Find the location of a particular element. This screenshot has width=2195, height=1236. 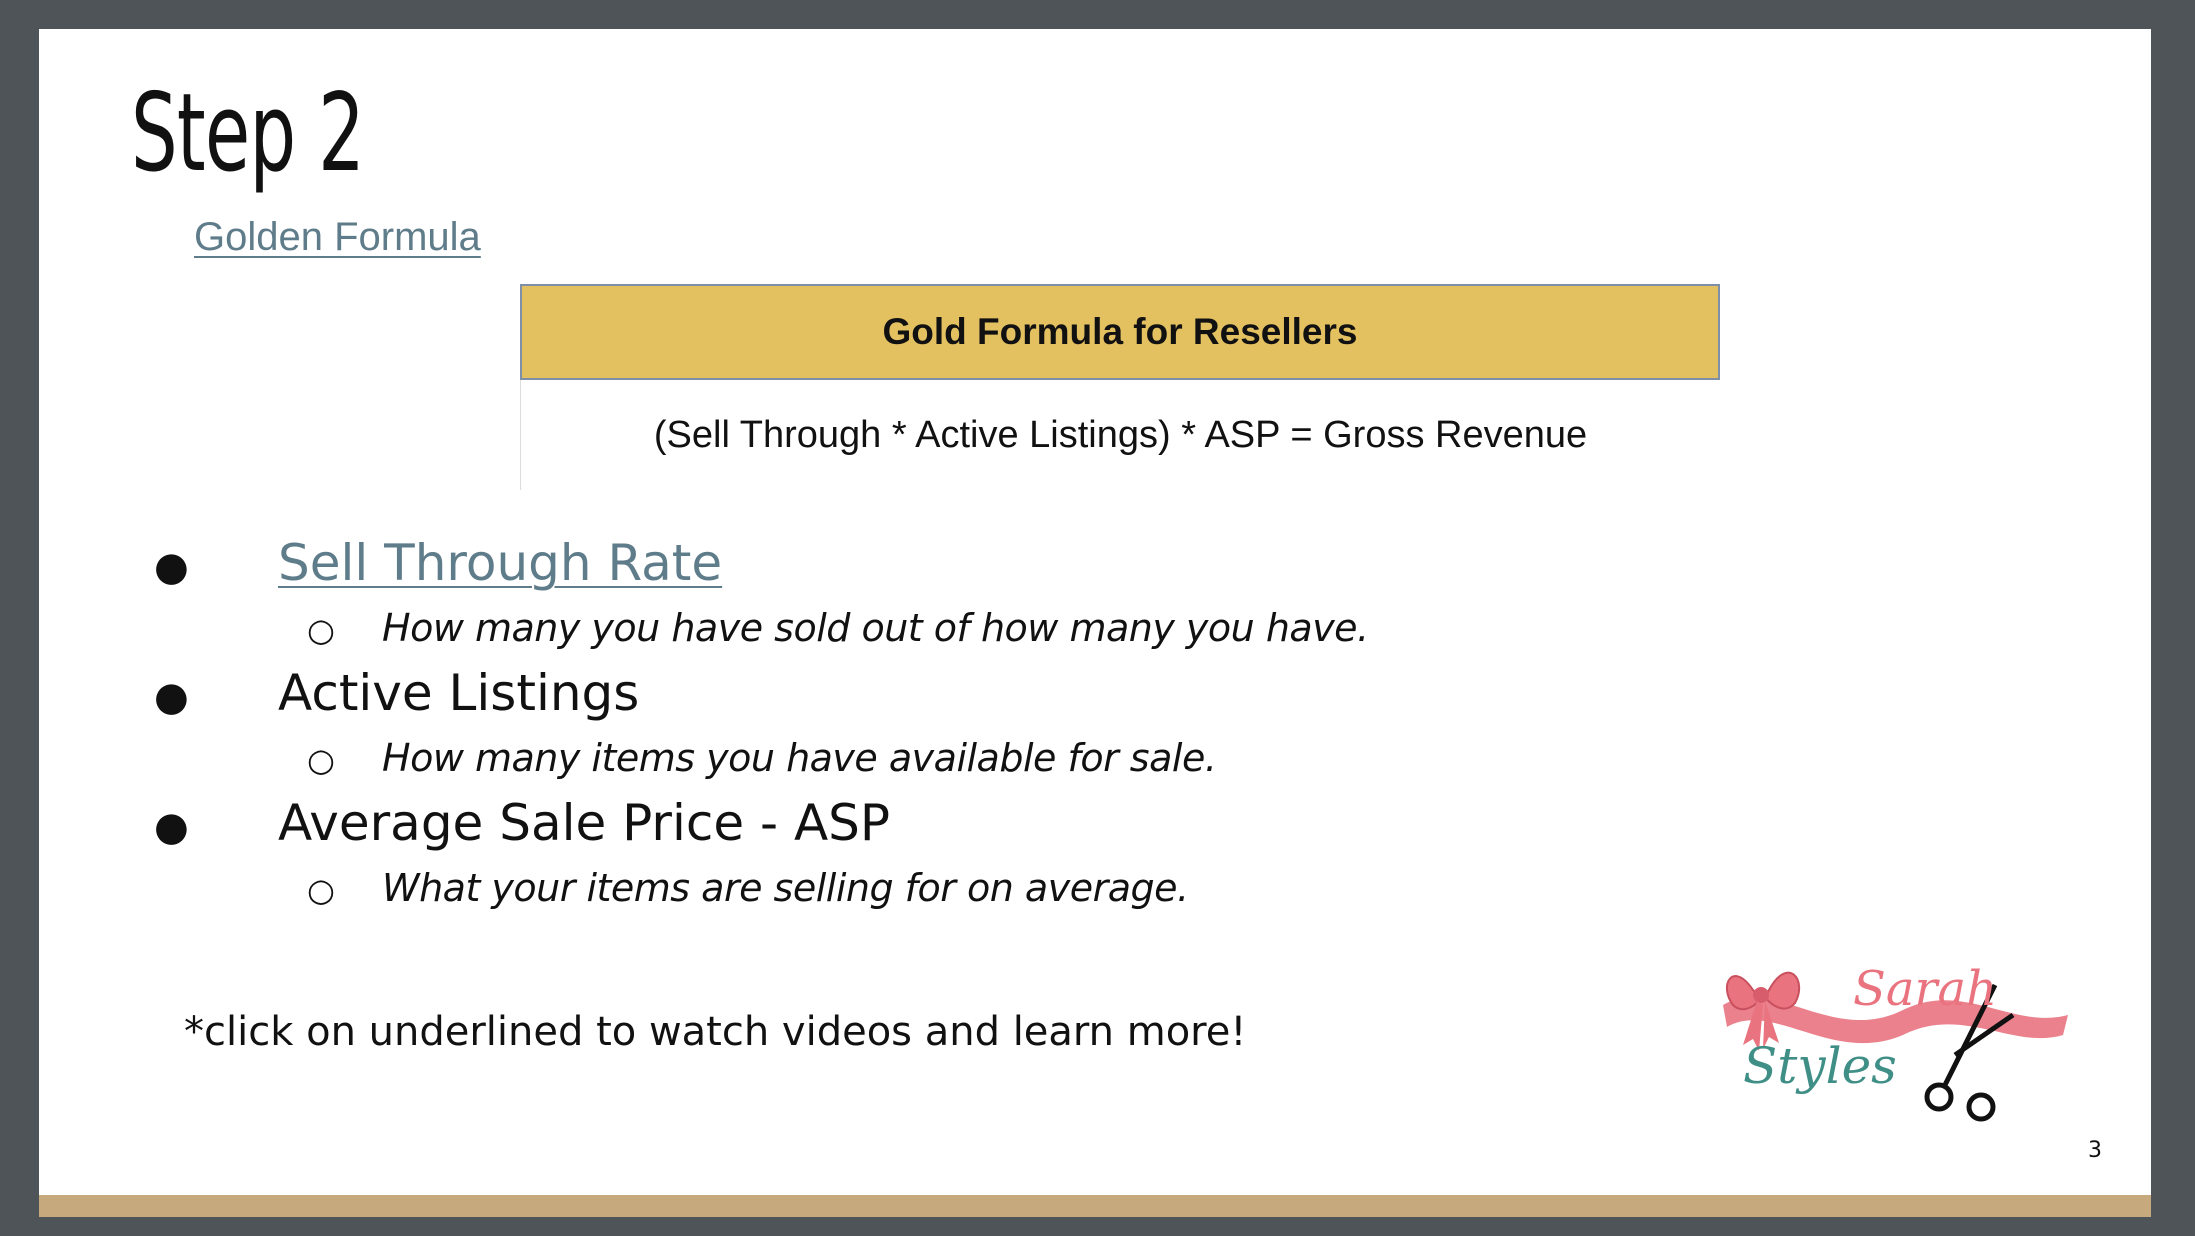

golden-formula-link: Golden Formula is located at coordinates (337, 237).